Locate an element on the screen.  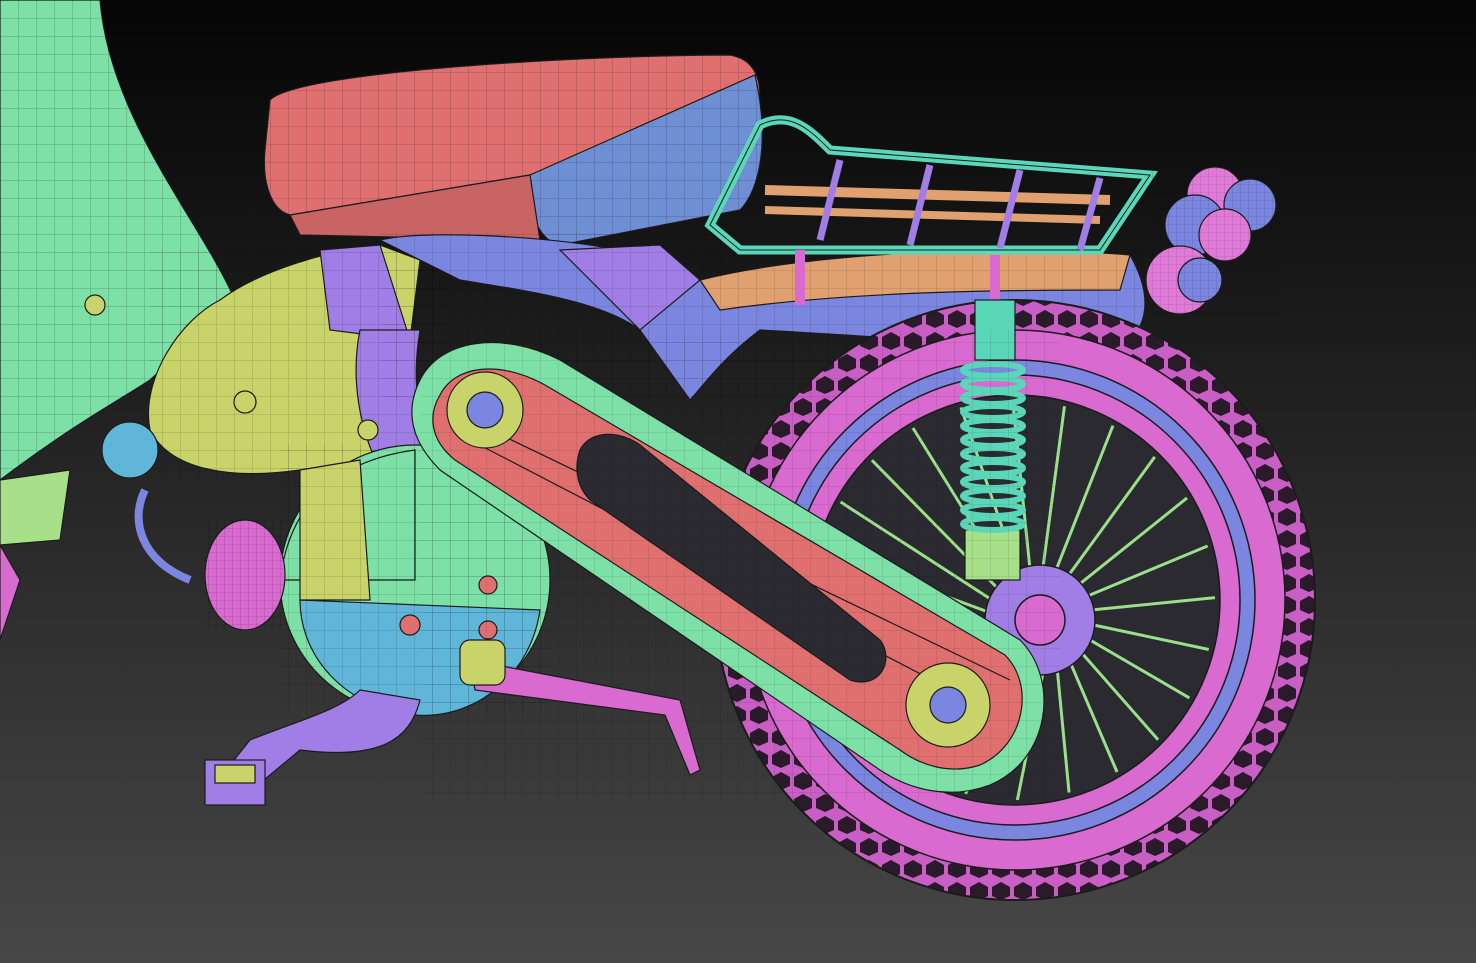
seat is located at coordinates (513, 150).